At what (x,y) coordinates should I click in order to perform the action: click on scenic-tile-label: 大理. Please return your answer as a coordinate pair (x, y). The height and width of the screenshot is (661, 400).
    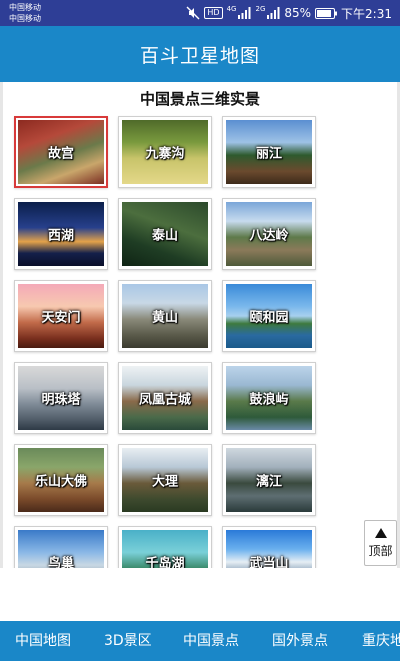
    Looking at the image, I should click on (164, 482).